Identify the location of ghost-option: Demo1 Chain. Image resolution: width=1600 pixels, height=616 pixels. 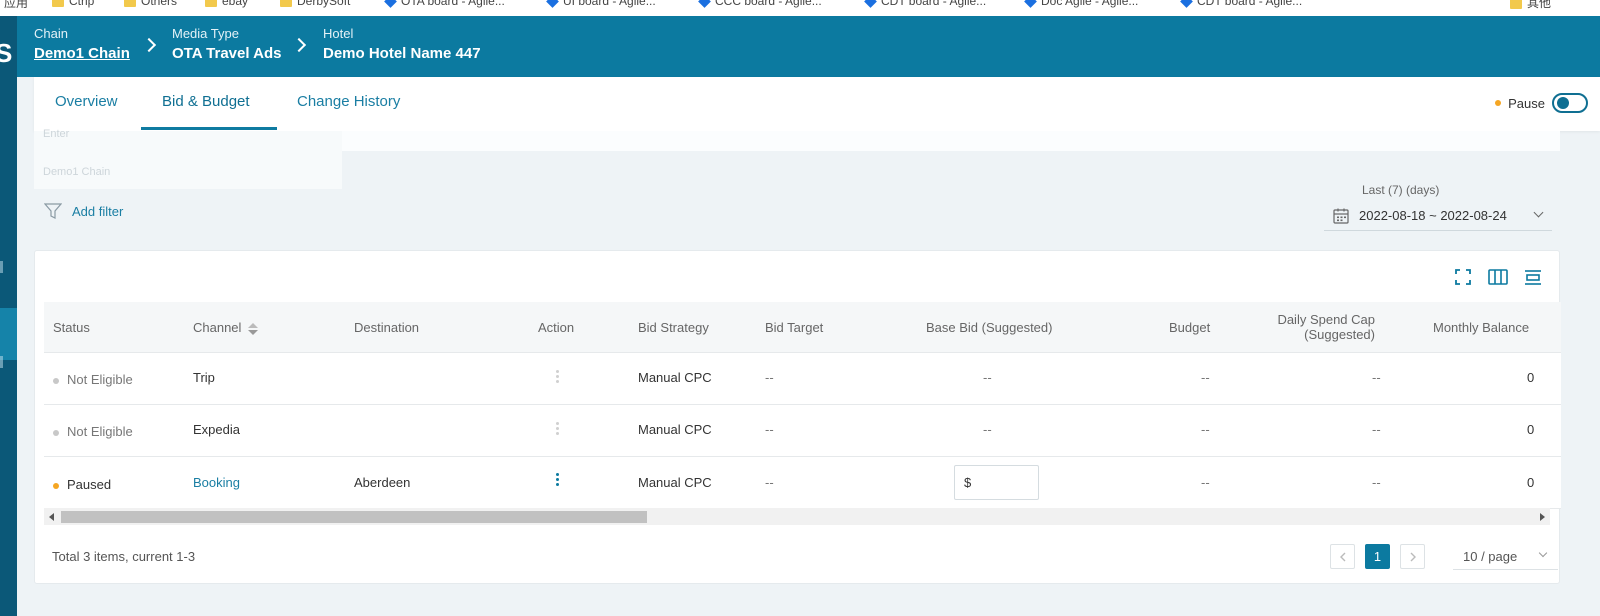
(77, 172).